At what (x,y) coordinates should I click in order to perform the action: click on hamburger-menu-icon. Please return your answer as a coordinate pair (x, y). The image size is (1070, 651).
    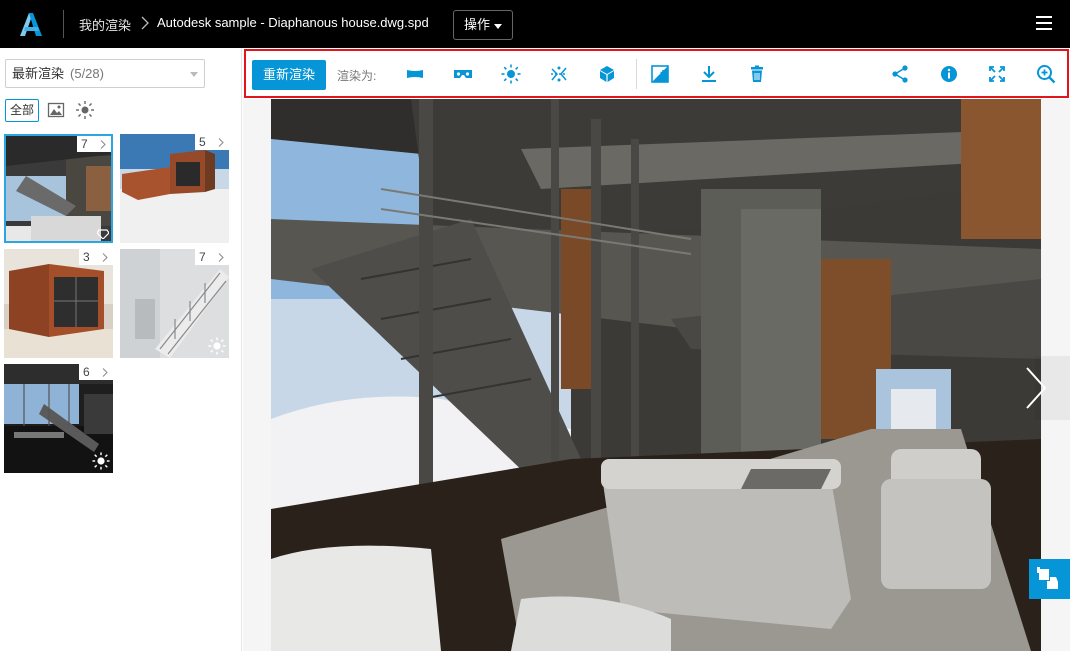
    Looking at the image, I should click on (1044, 23).